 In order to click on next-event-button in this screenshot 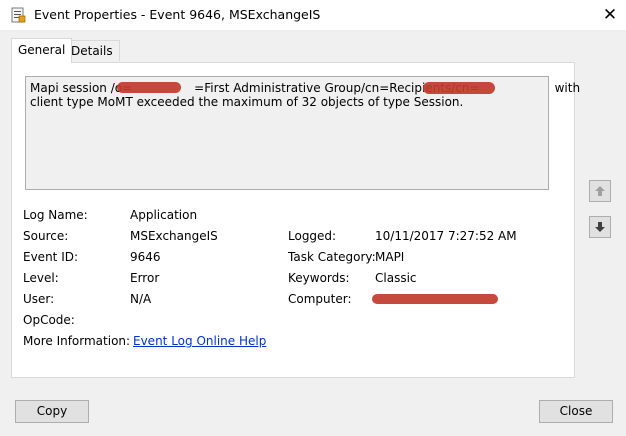, I will do `click(600, 227)`.